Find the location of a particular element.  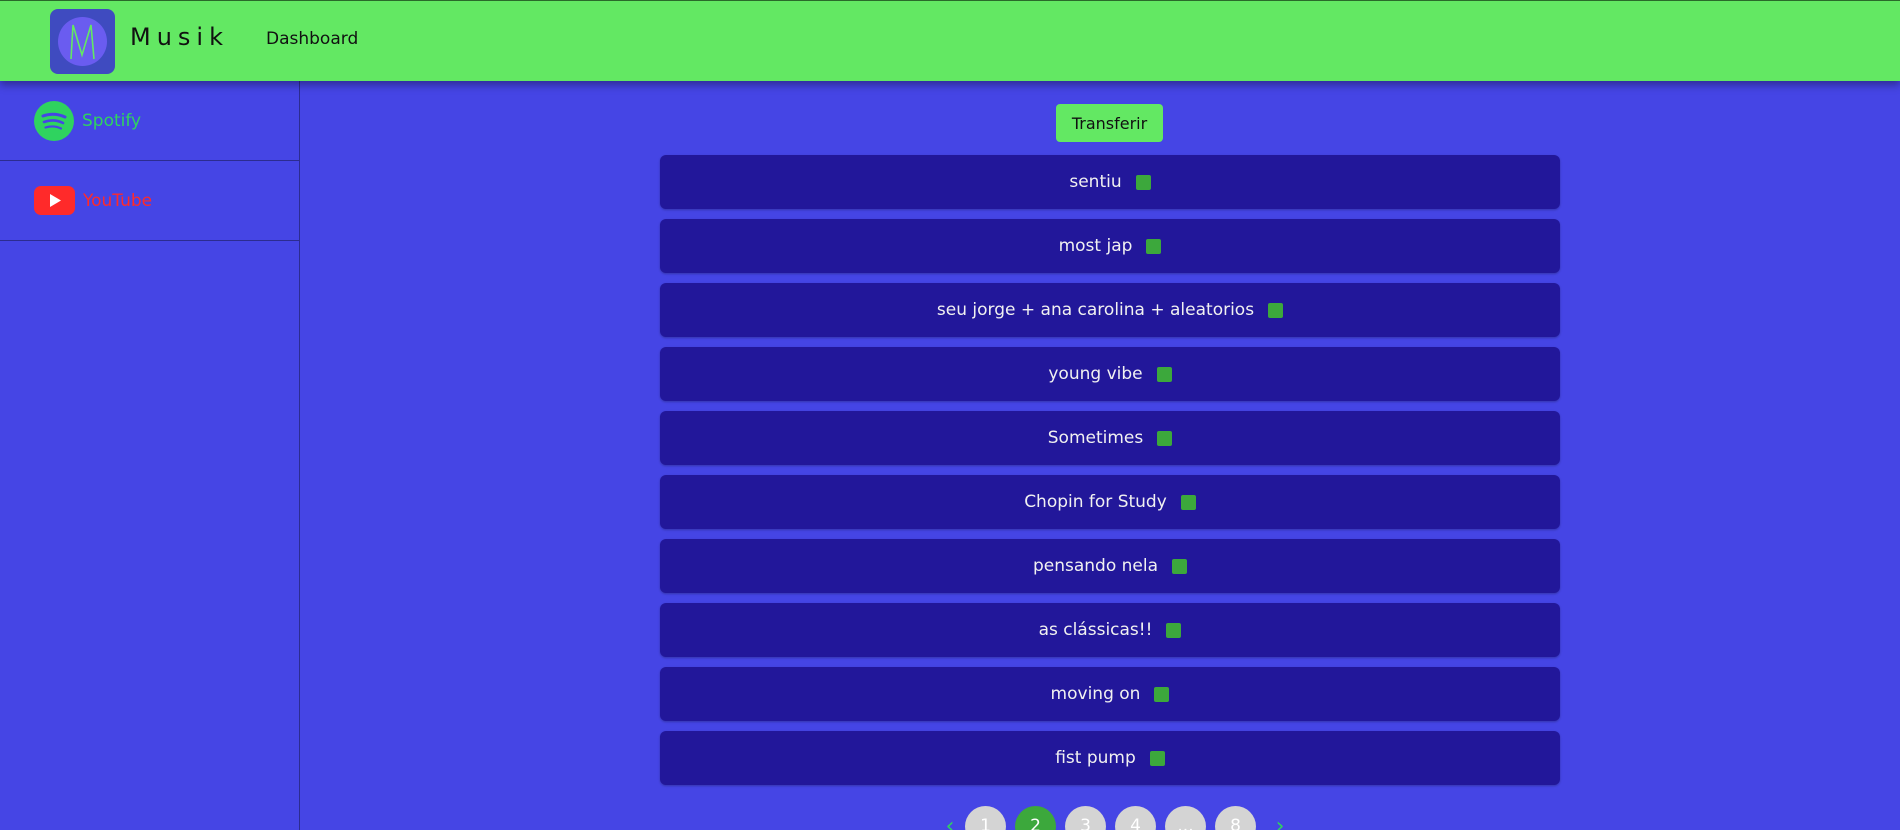

playlist-row: Sometimes is located at coordinates (1110, 438).